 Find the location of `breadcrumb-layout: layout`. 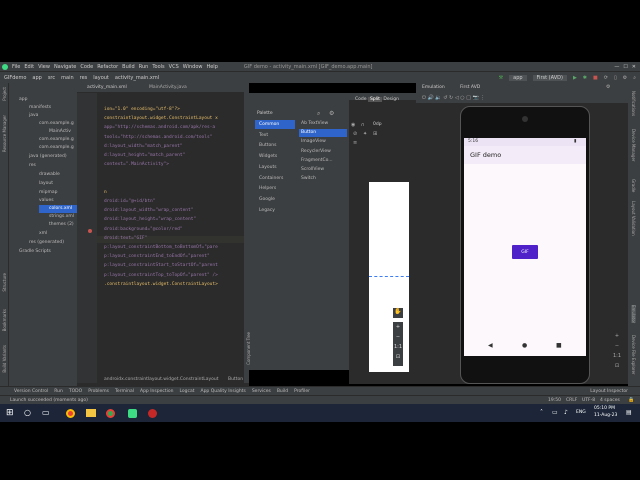

breadcrumb-layout: layout is located at coordinates (101, 78).